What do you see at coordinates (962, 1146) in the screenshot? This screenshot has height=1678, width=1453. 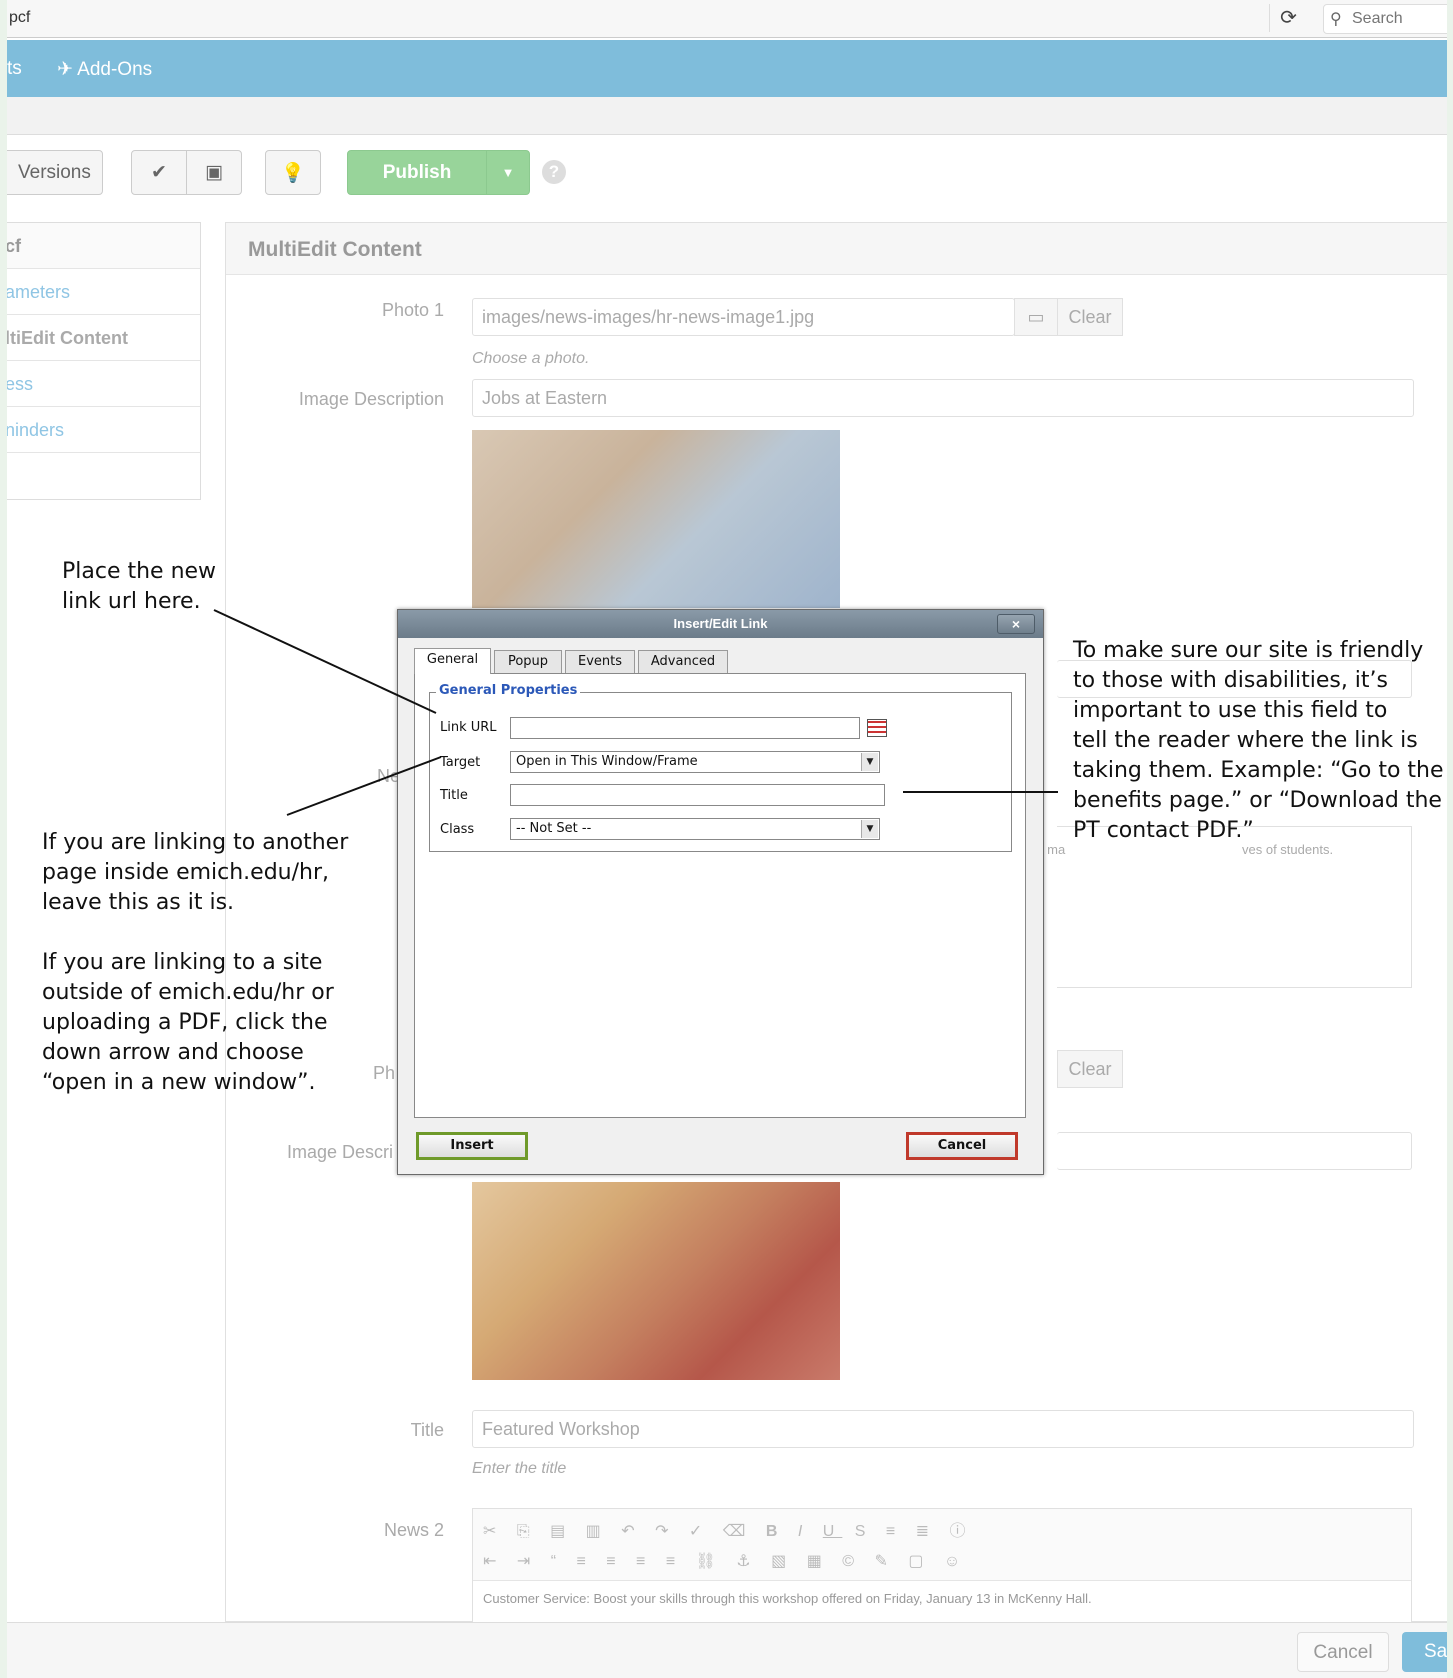 I see `cancel-button: Cancel` at bounding box center [962, 1146].